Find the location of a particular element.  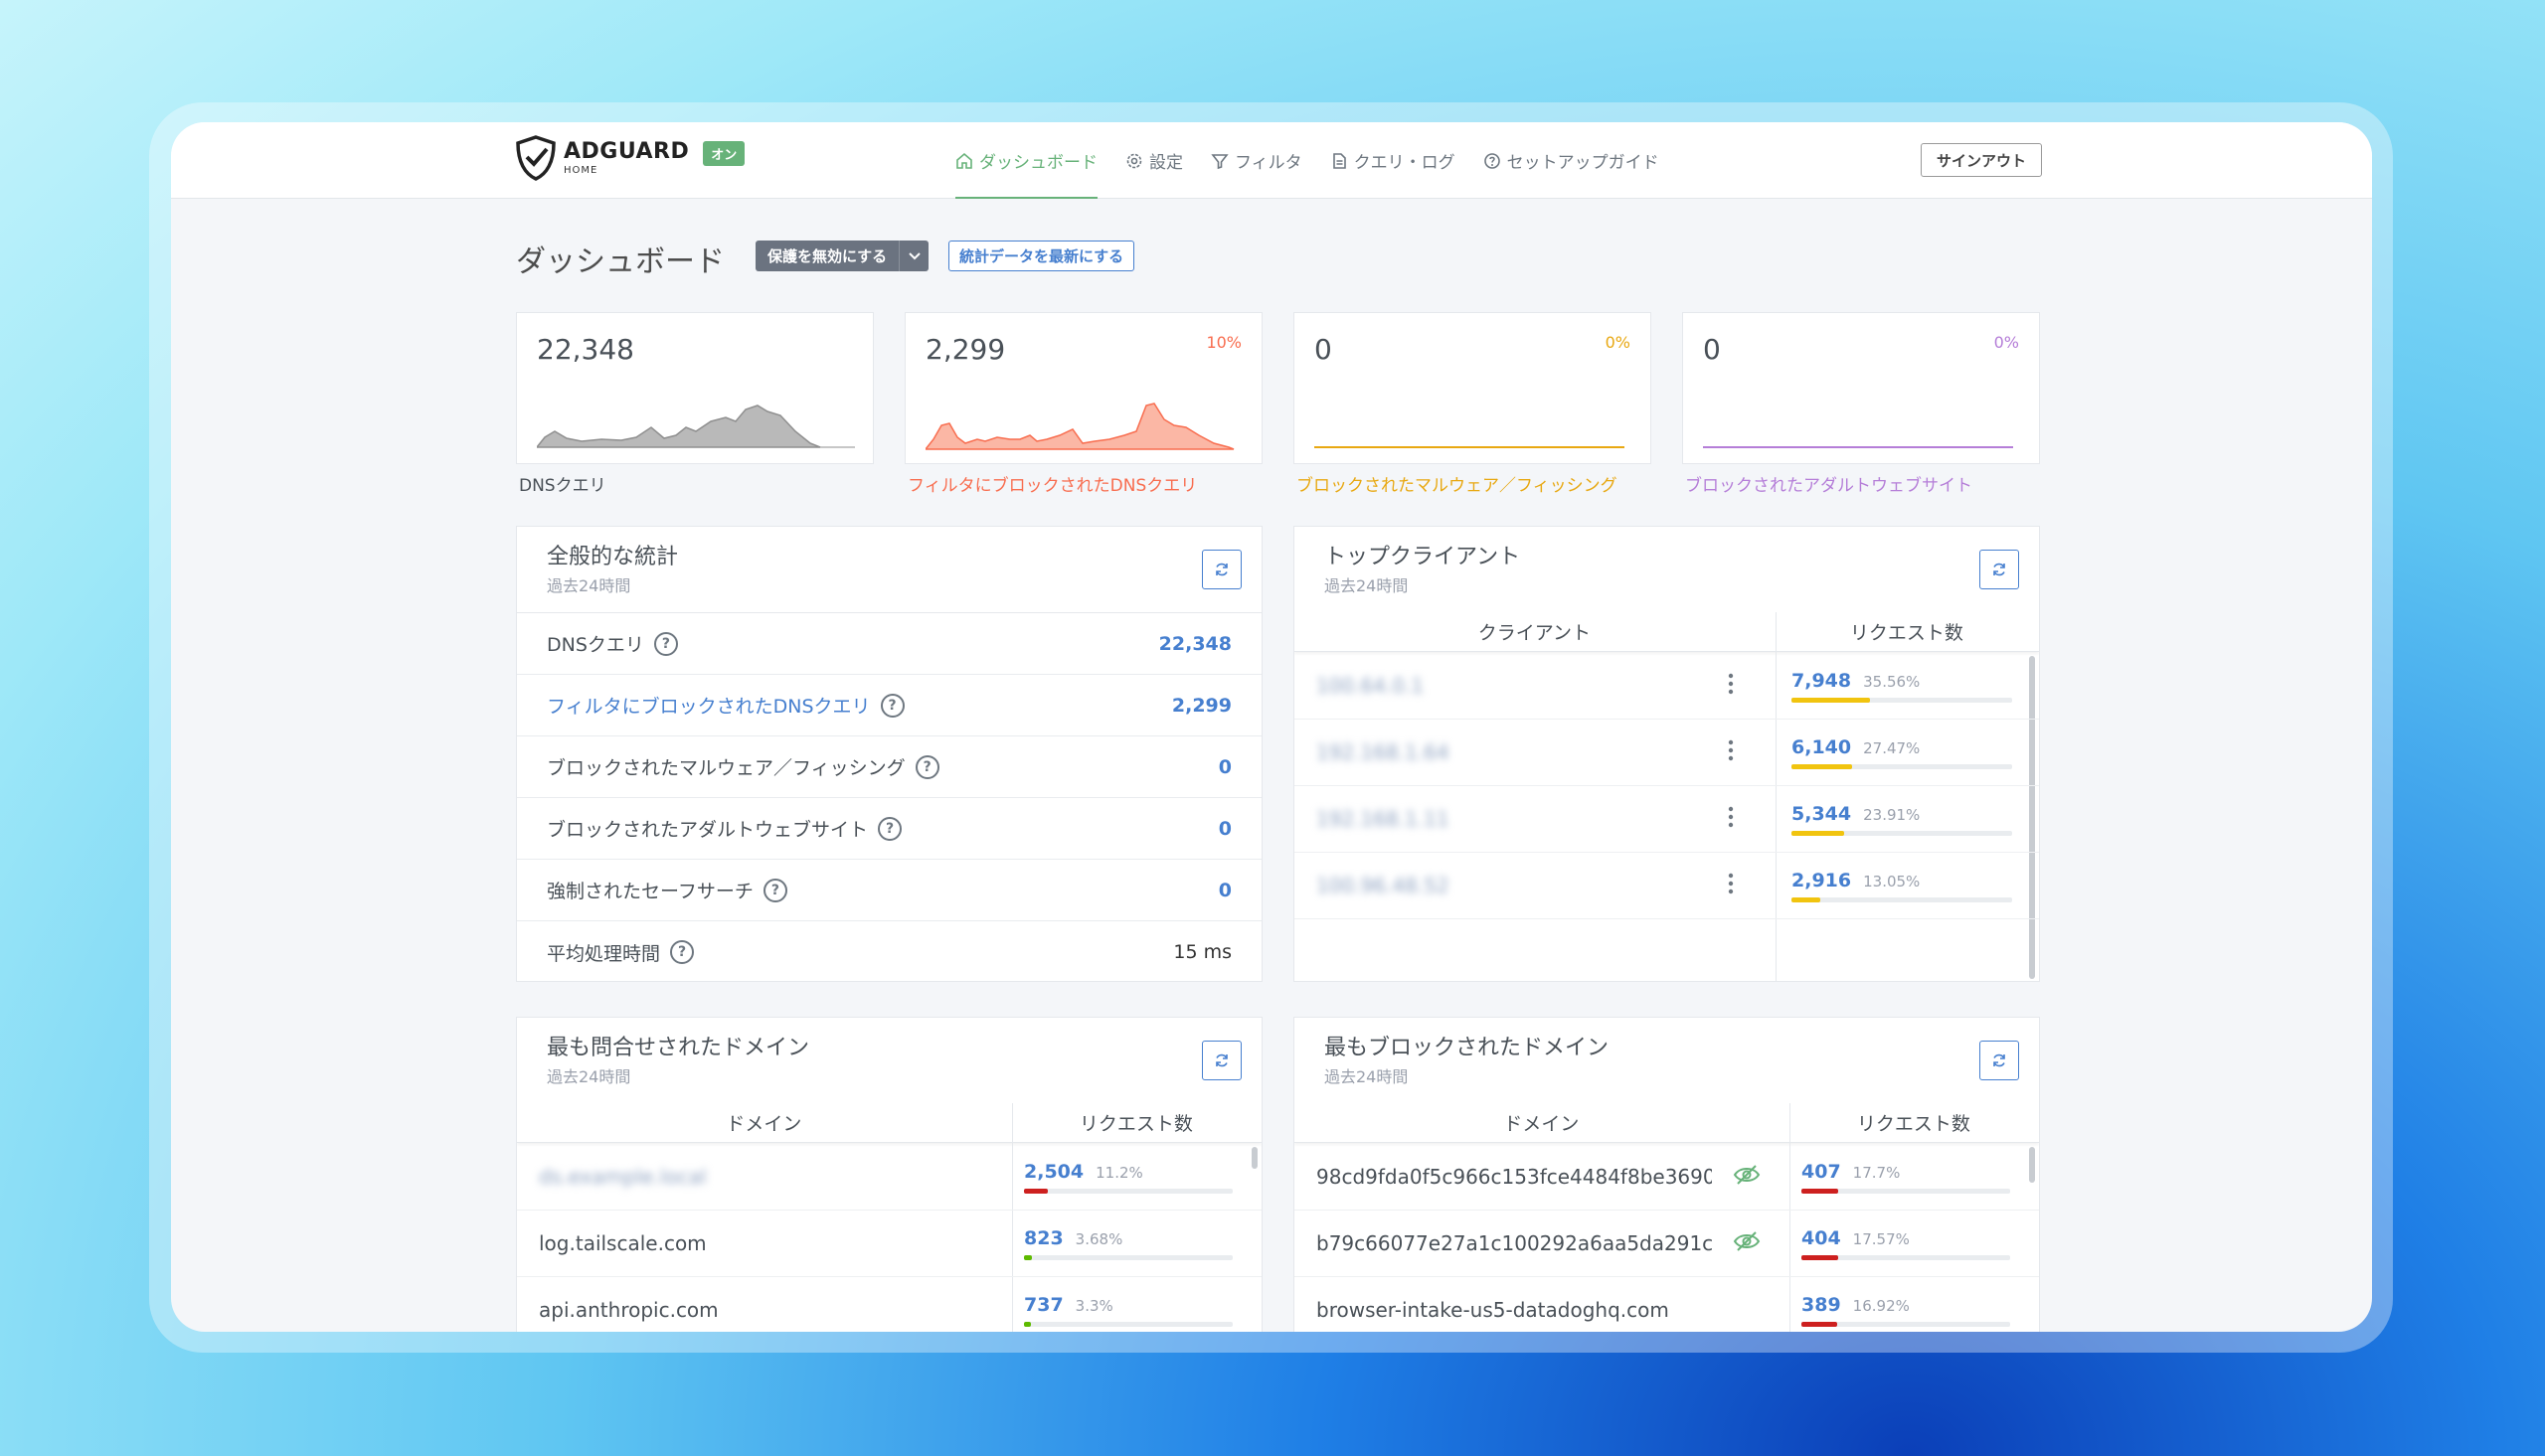

count-value: 823 is located at coordinates (1044, 1238).